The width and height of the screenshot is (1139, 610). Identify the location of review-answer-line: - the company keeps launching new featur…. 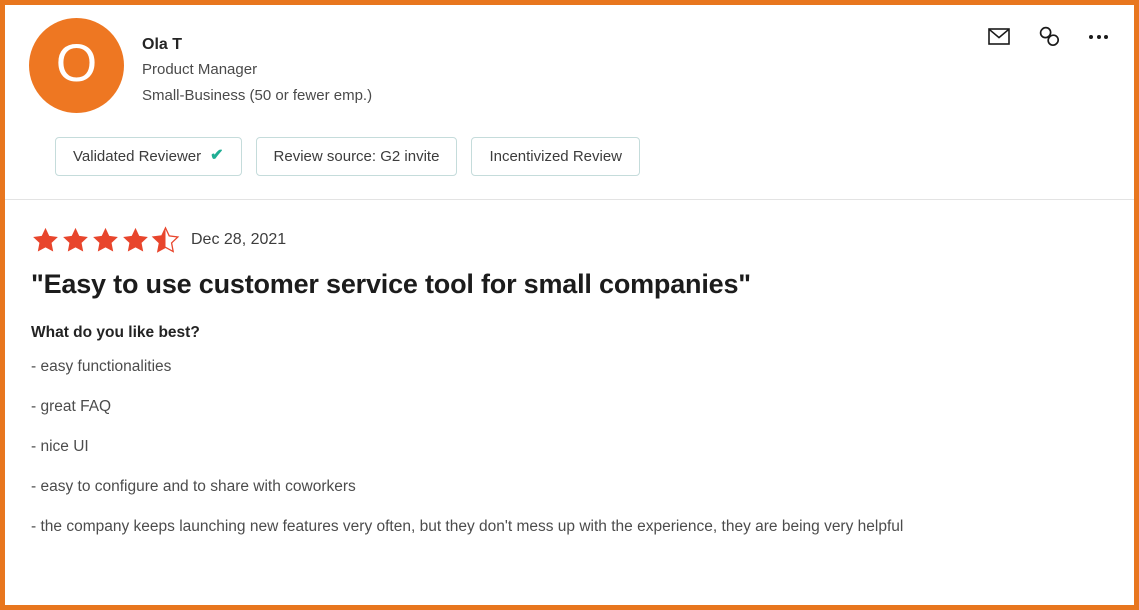
(467, 527).